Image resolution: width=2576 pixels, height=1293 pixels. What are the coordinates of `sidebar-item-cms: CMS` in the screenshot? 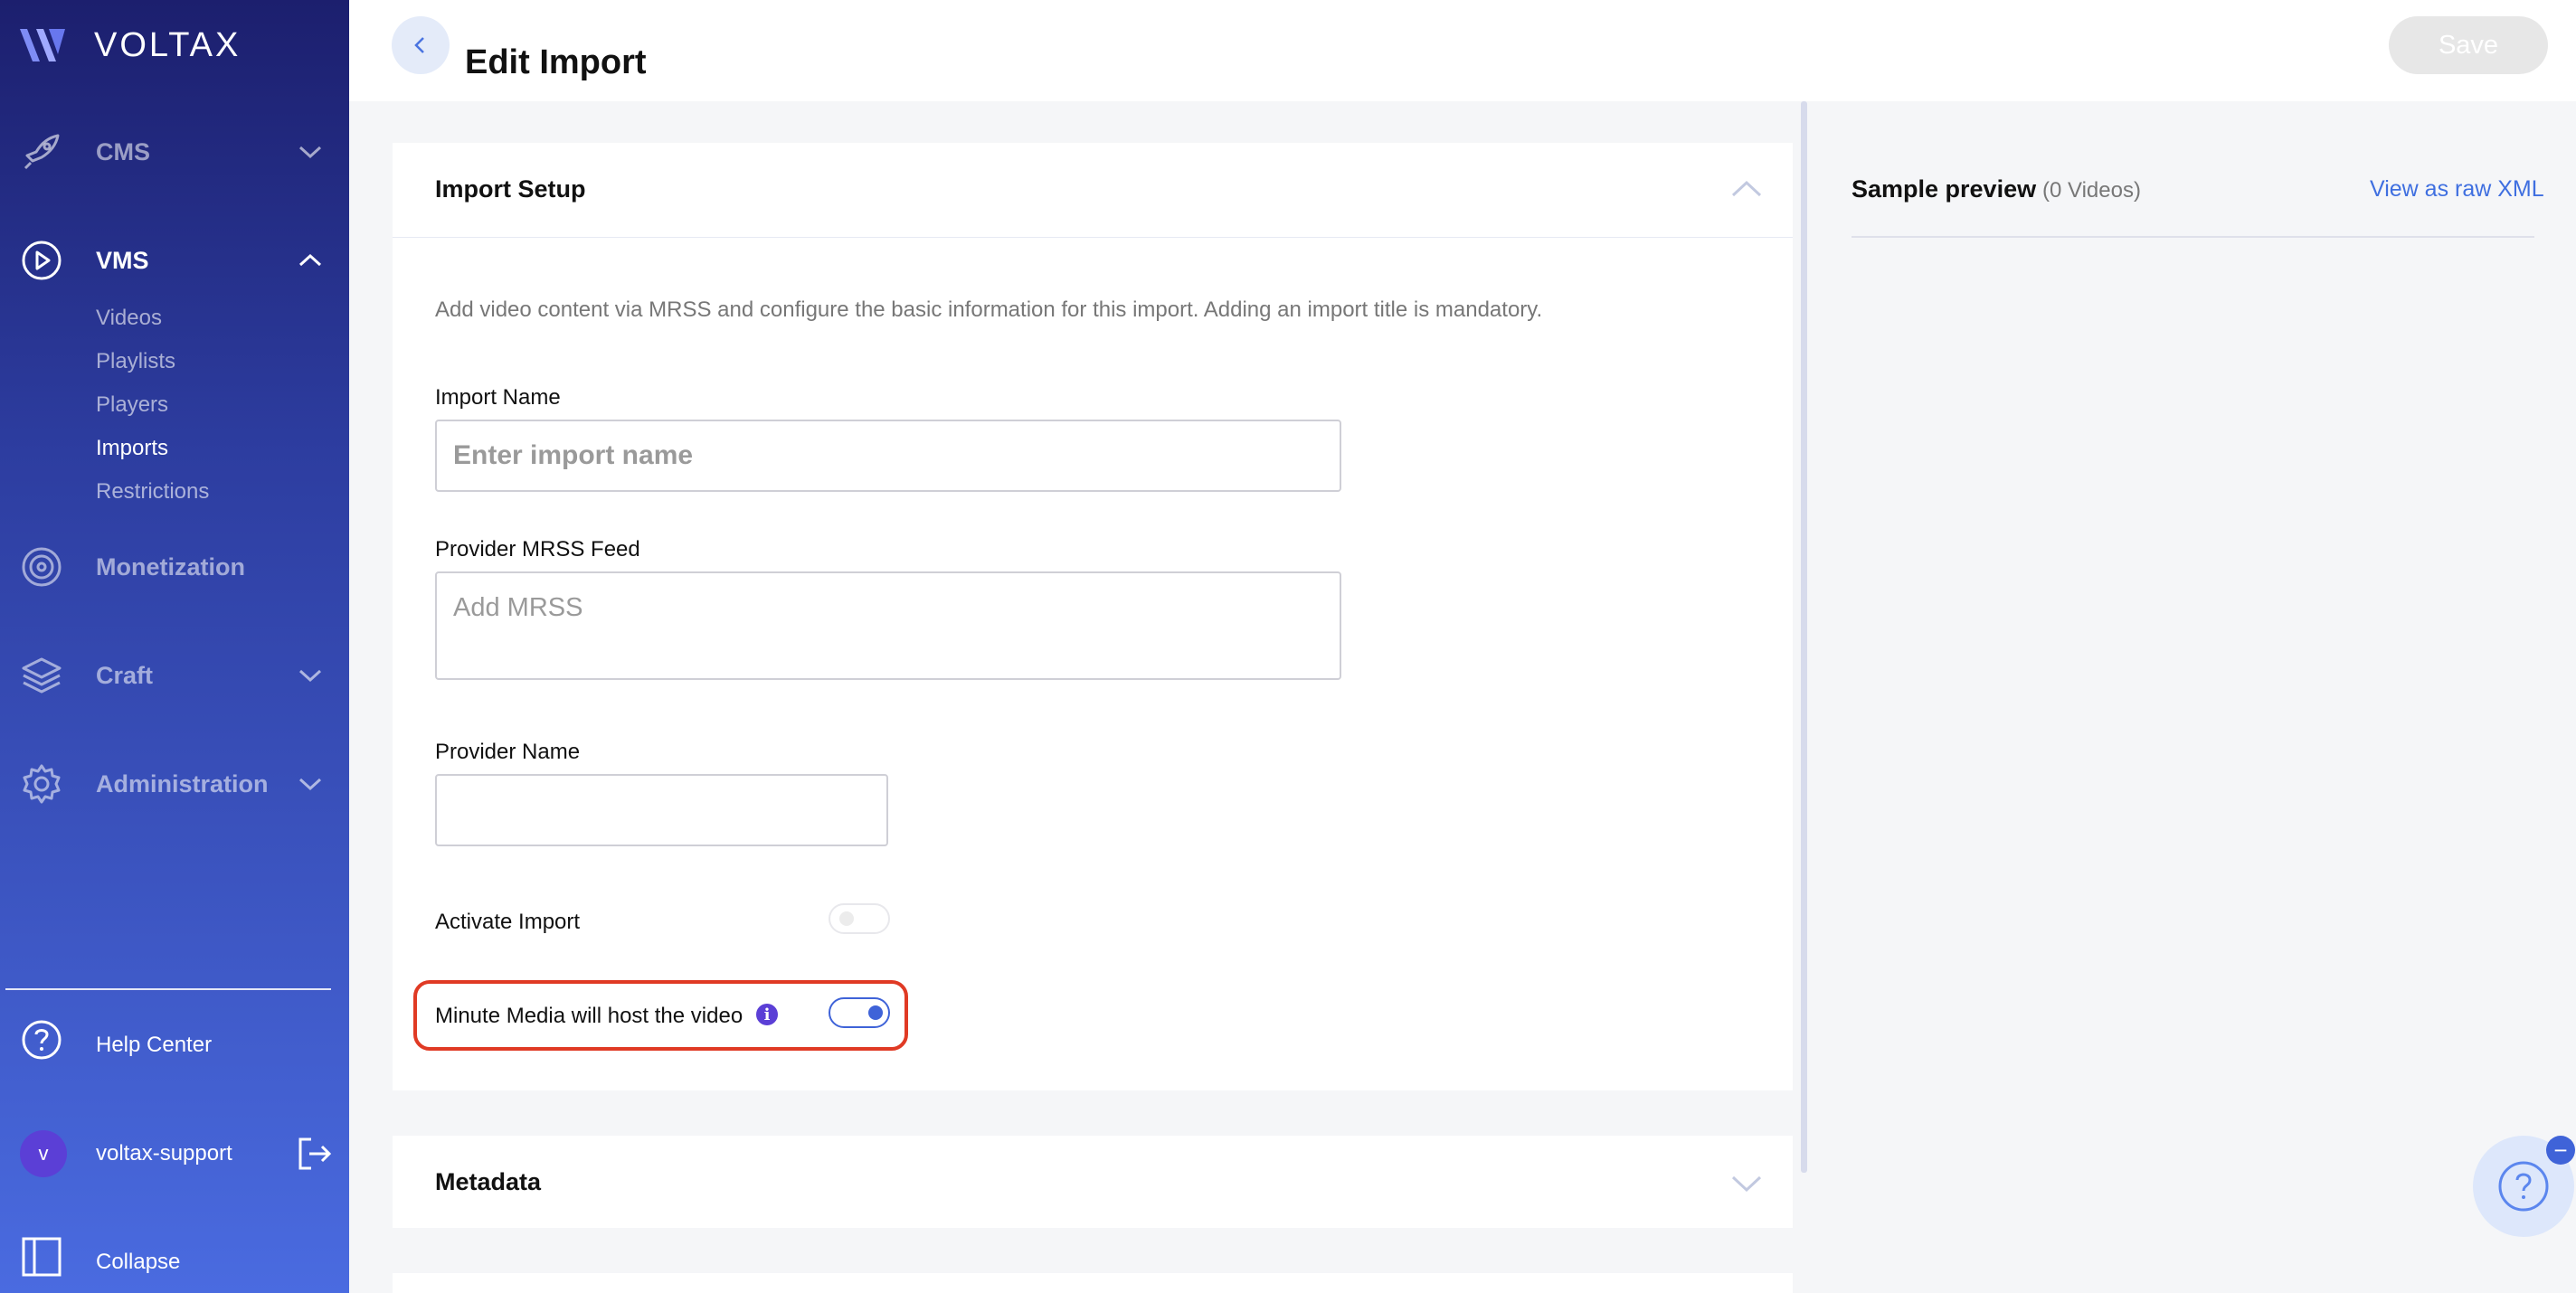 It's located at (174, 152).